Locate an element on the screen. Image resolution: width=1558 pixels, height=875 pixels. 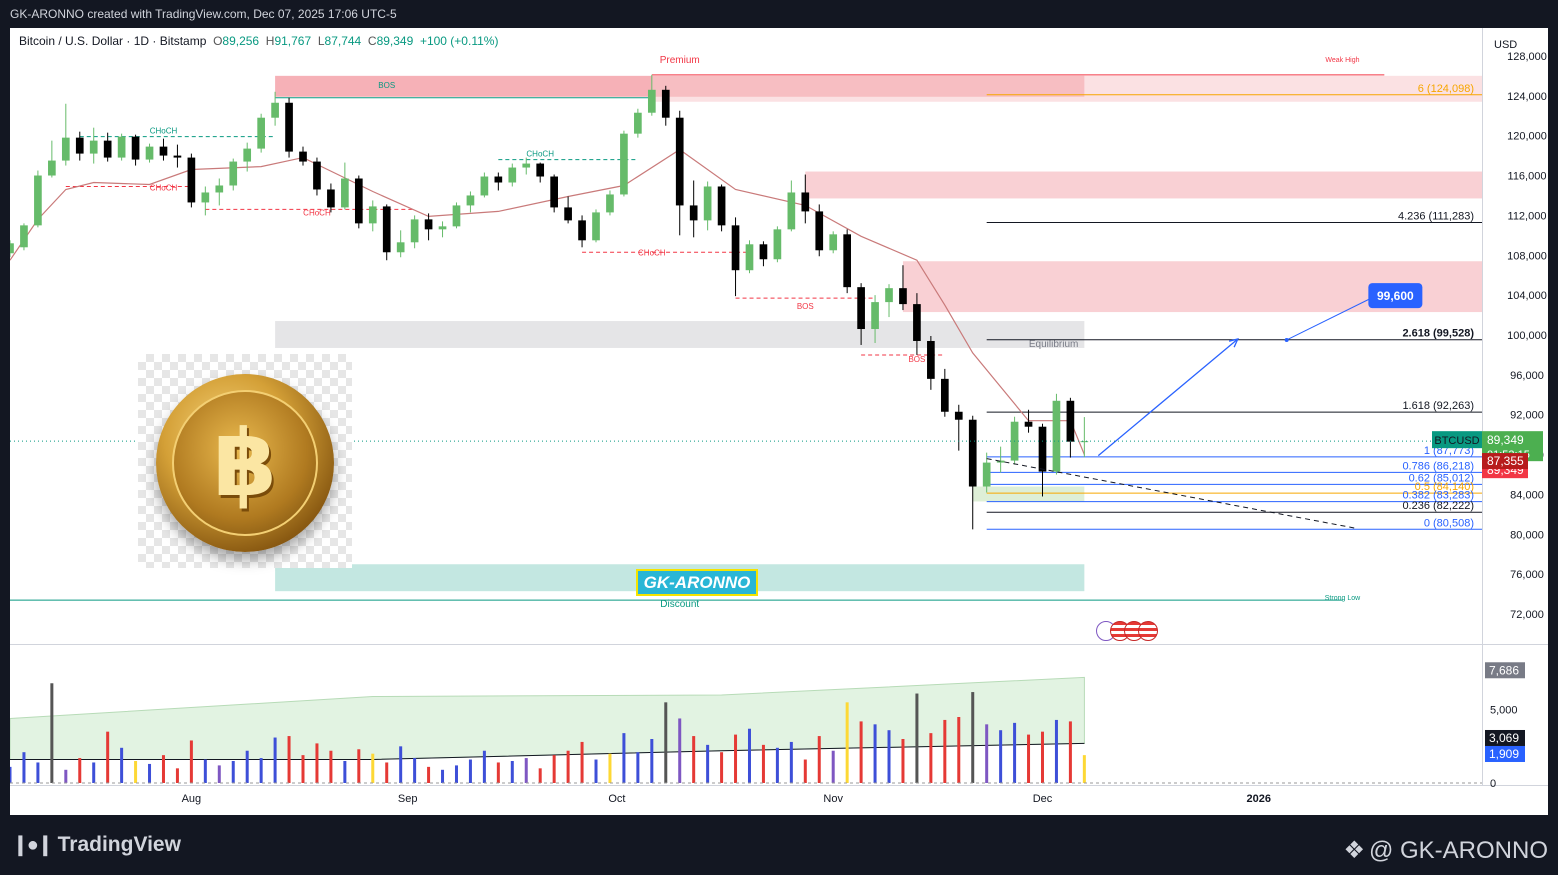
author-diamond-icon: ❖ is located at coordinates (1354, 850).